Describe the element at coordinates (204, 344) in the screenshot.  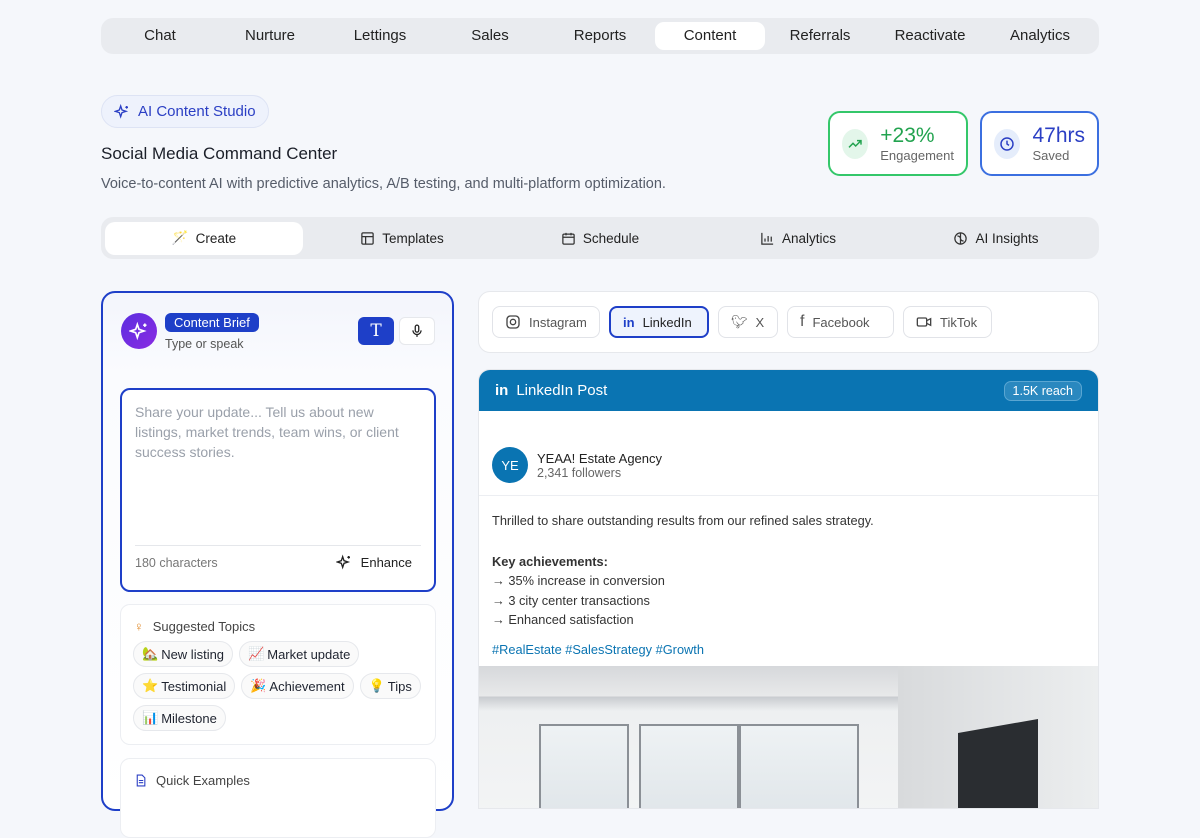
I see `type-or-speak: Type or speak` at that location.